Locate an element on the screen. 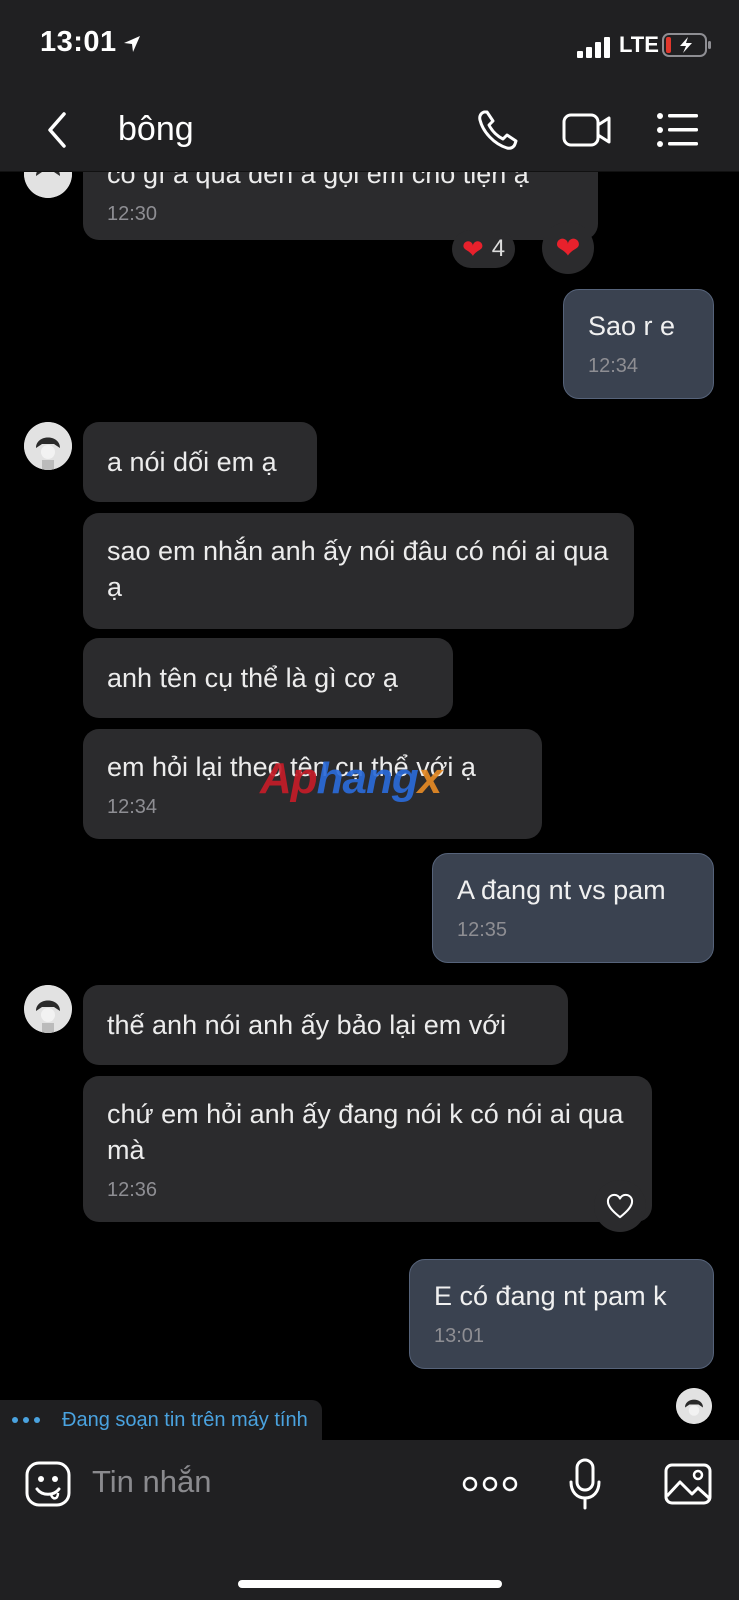  message-text: anh tên cụ thể là gì cơ ạ is located at coordinates (252, 678).